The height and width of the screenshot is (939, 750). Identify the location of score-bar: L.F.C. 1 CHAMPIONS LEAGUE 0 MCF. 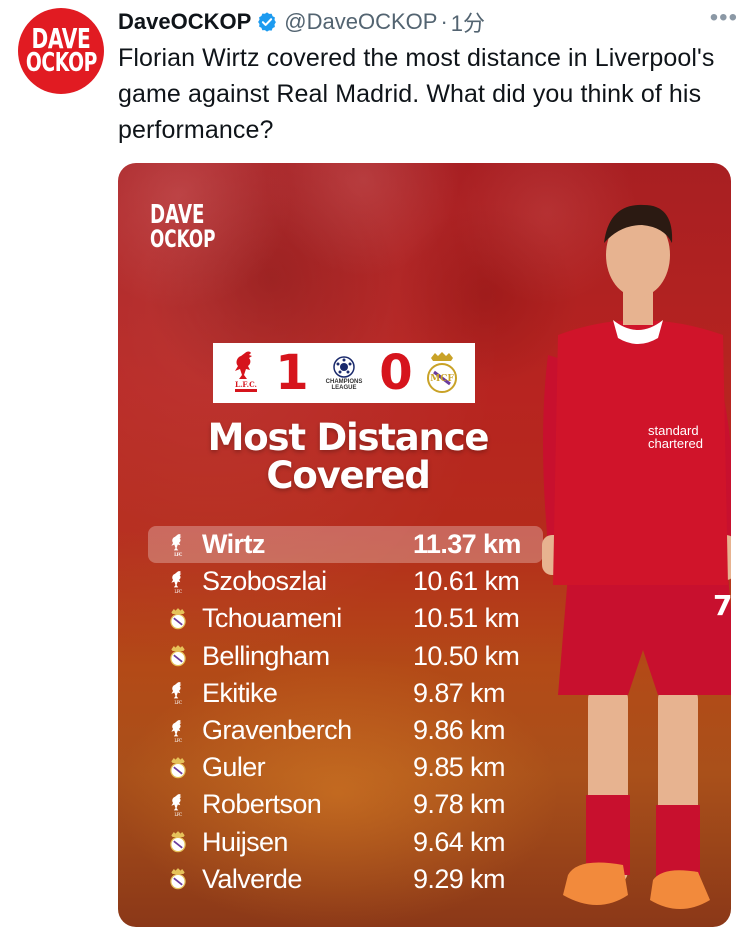
(344, 373).